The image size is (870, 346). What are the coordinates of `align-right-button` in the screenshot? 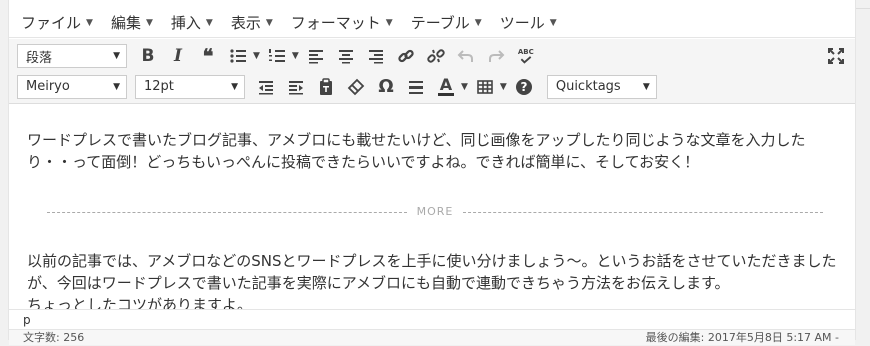 It's located at (376, 56).